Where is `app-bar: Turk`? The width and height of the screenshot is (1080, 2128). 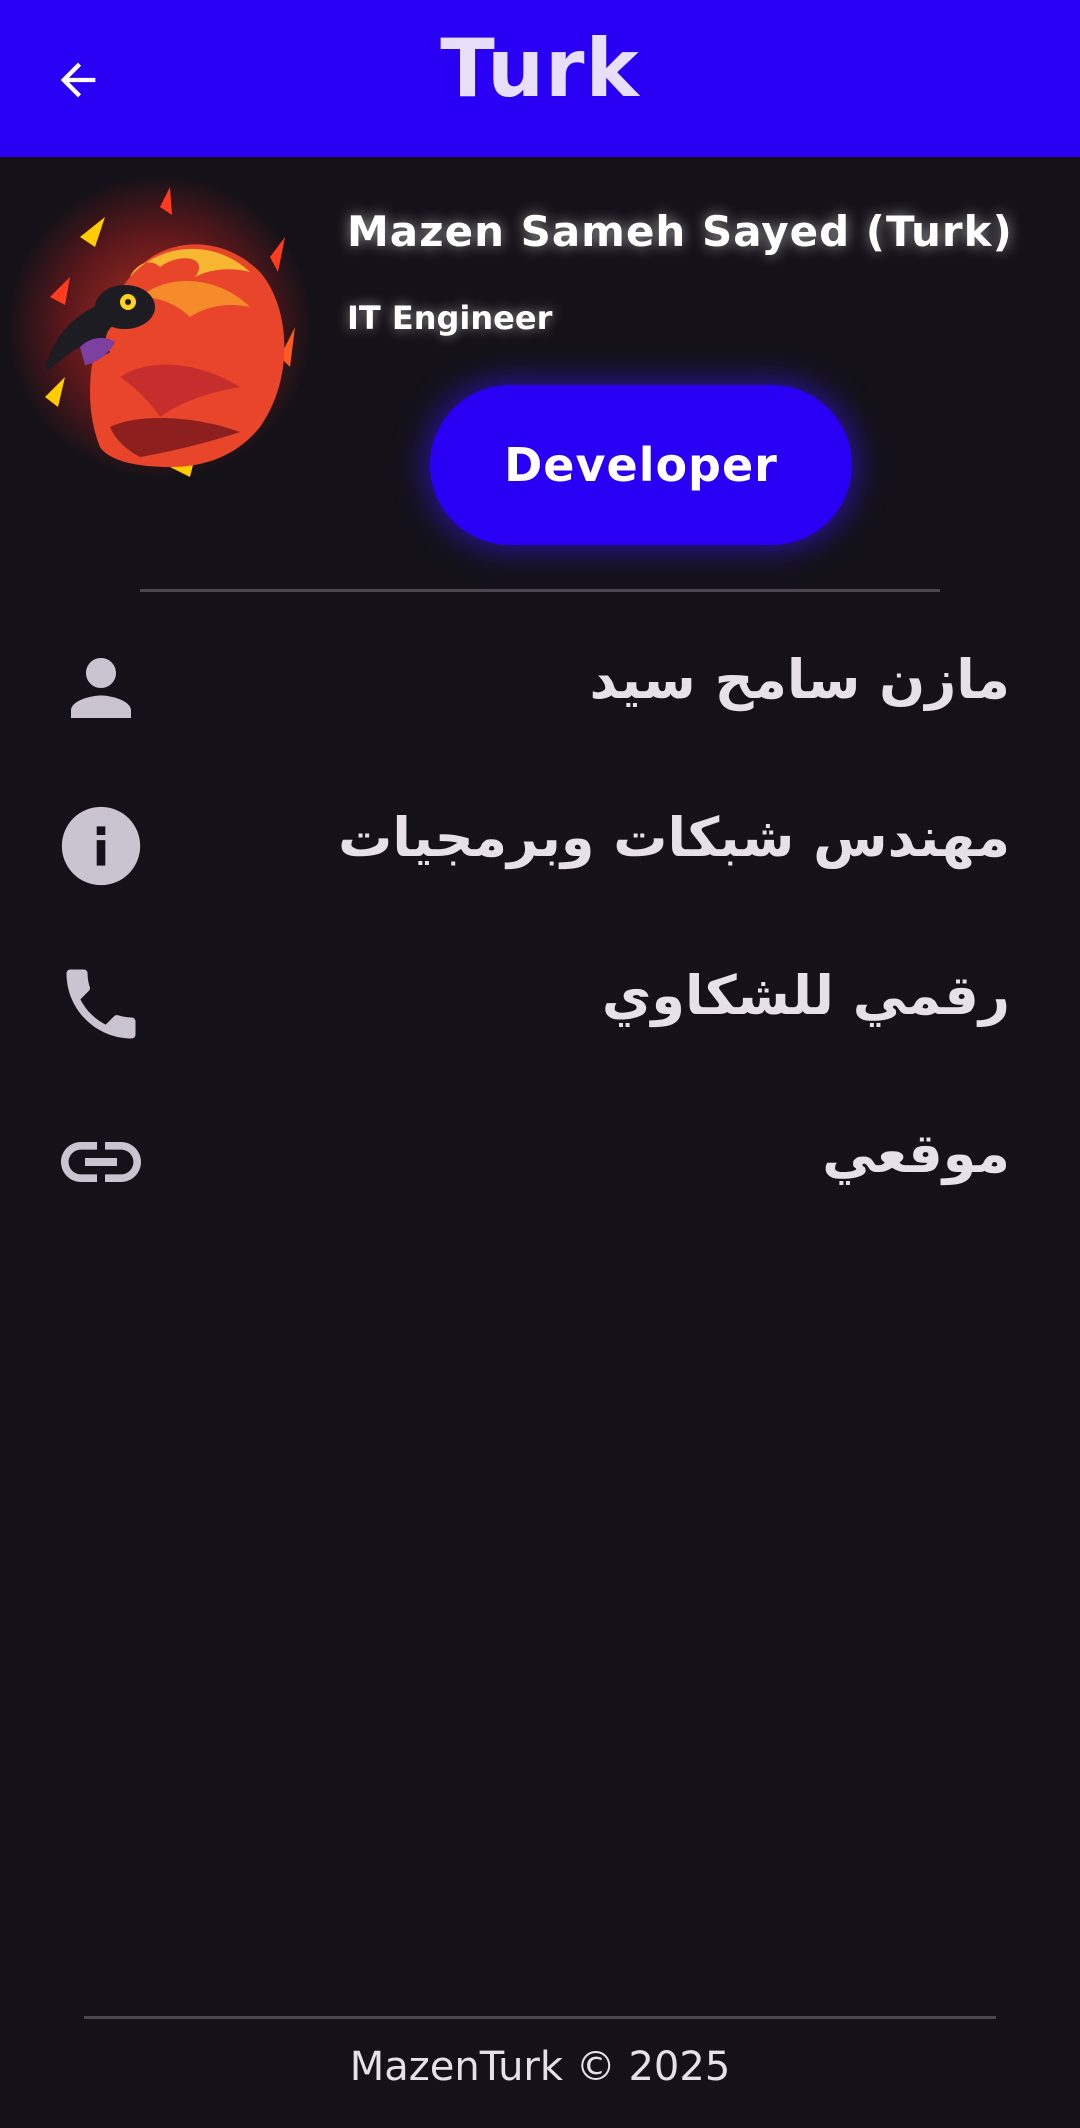
app-bar: Turk is located at coordinates (540, 78).